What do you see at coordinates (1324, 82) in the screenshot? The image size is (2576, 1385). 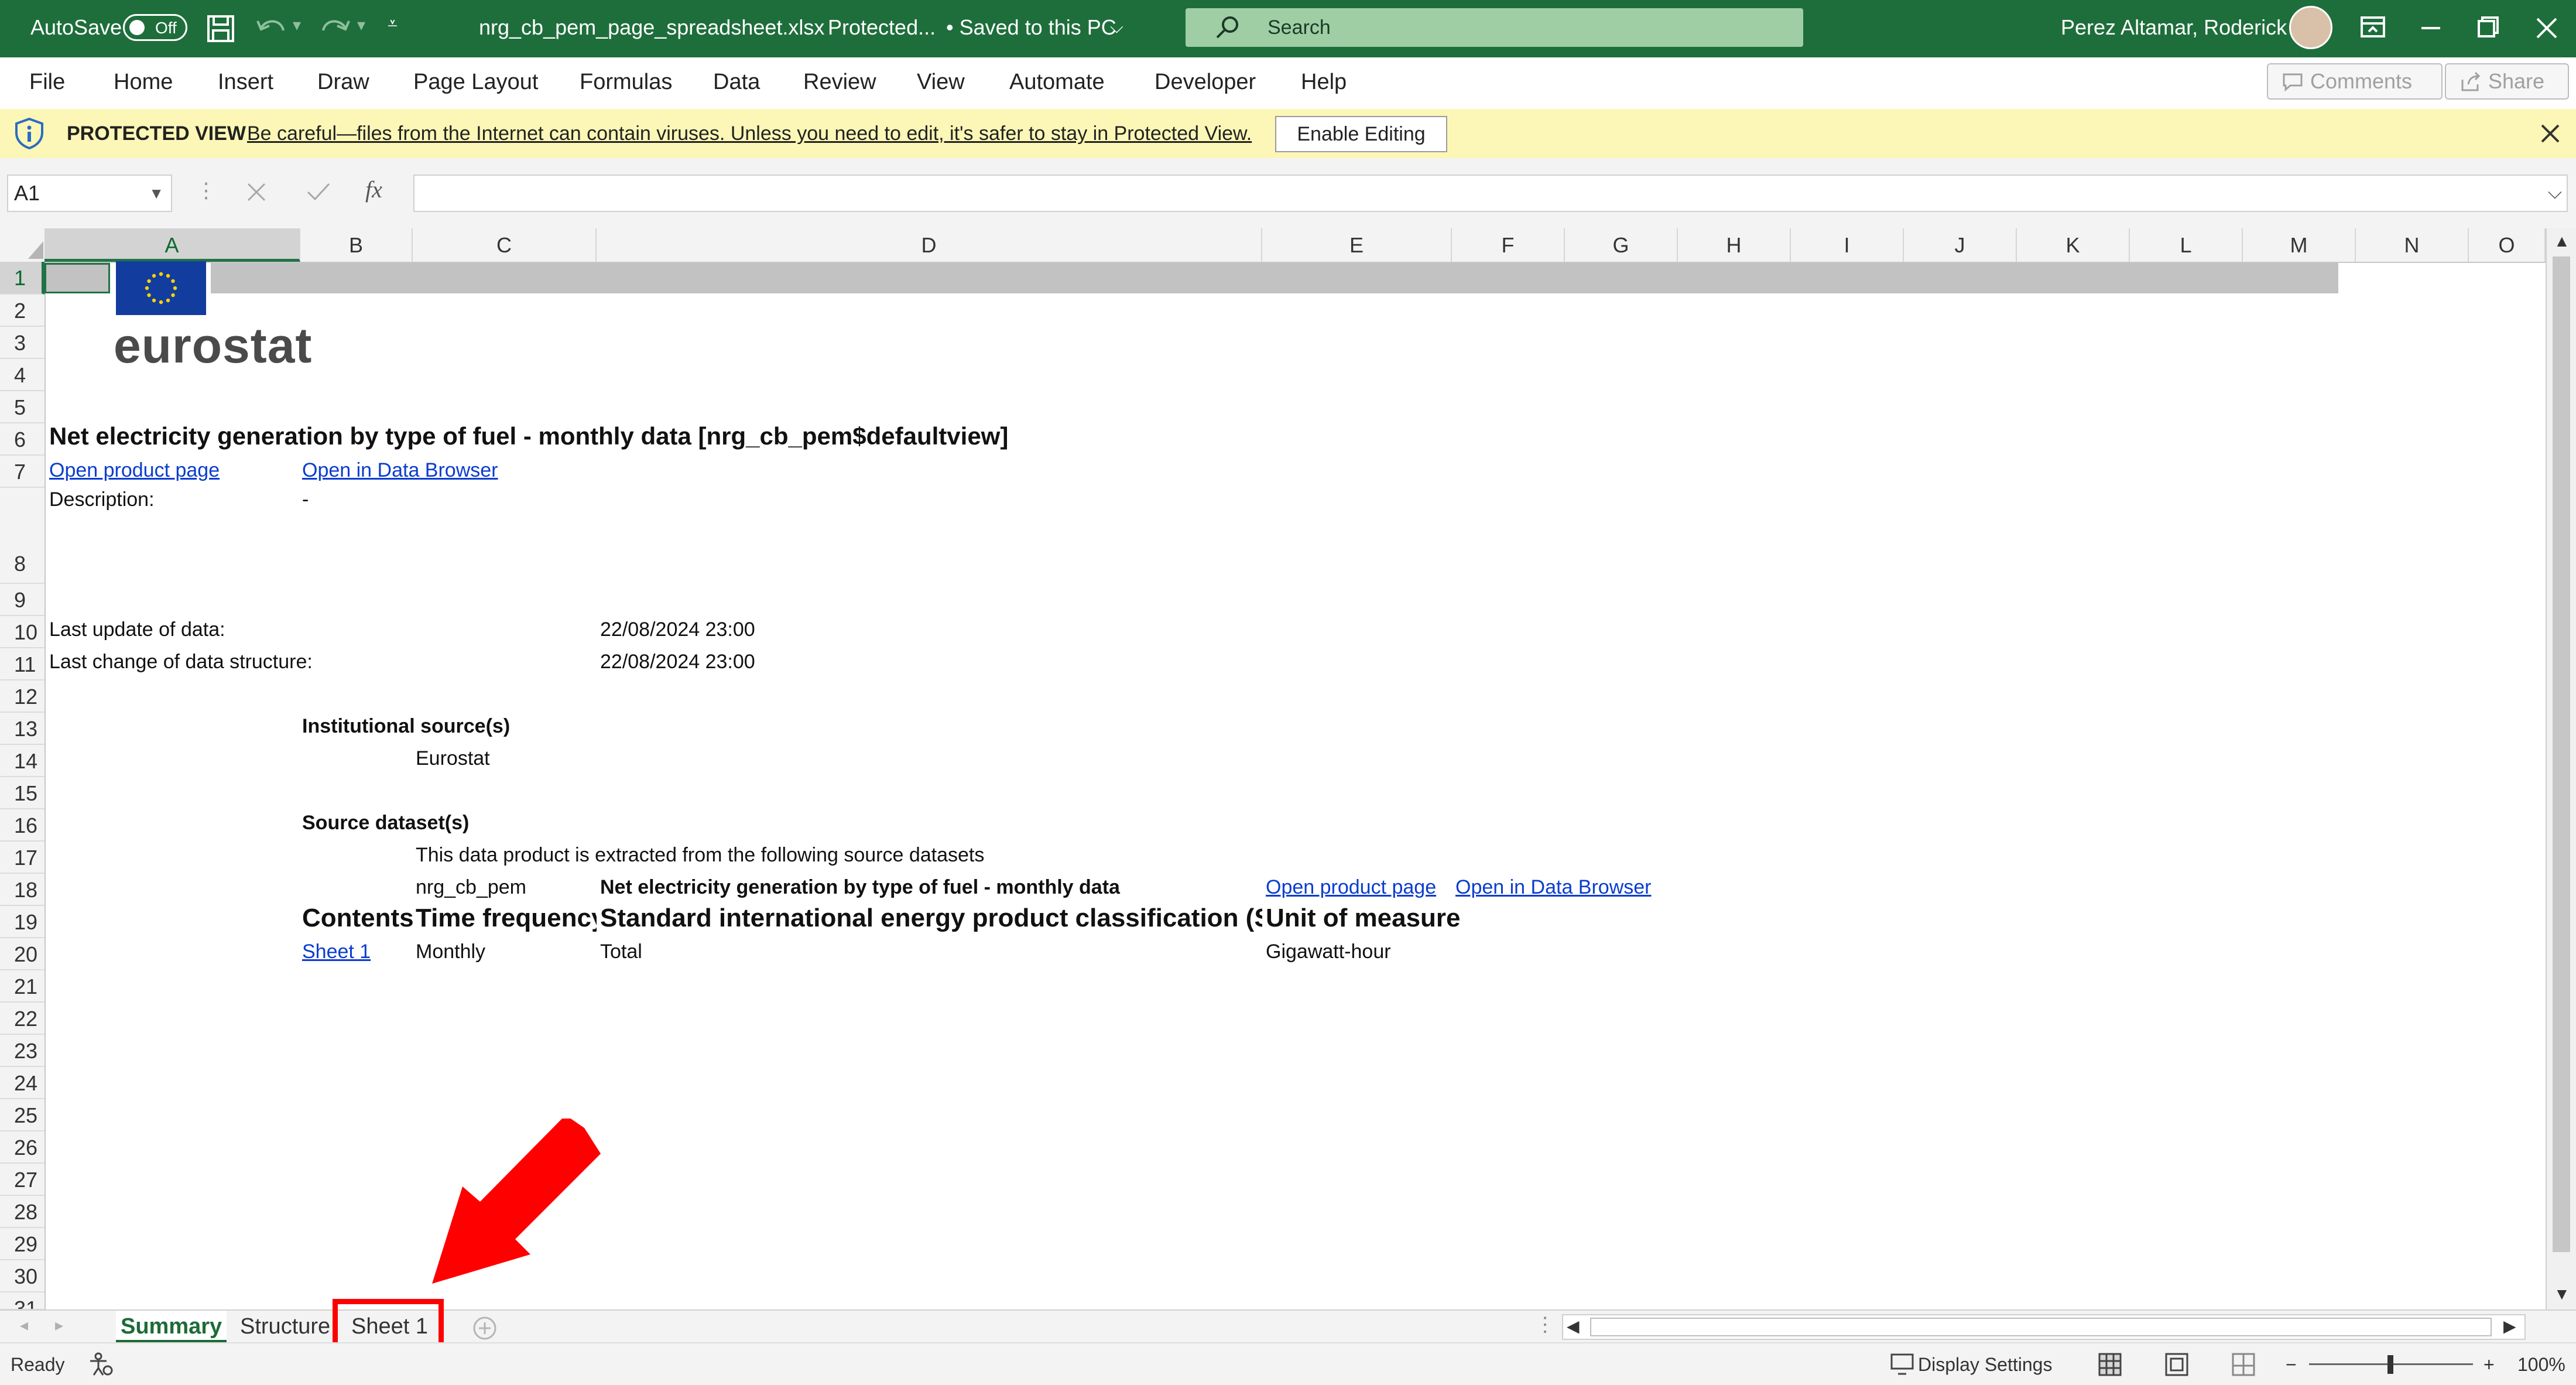 I see `tab-help: Help` at bounding box center [1324, 82].